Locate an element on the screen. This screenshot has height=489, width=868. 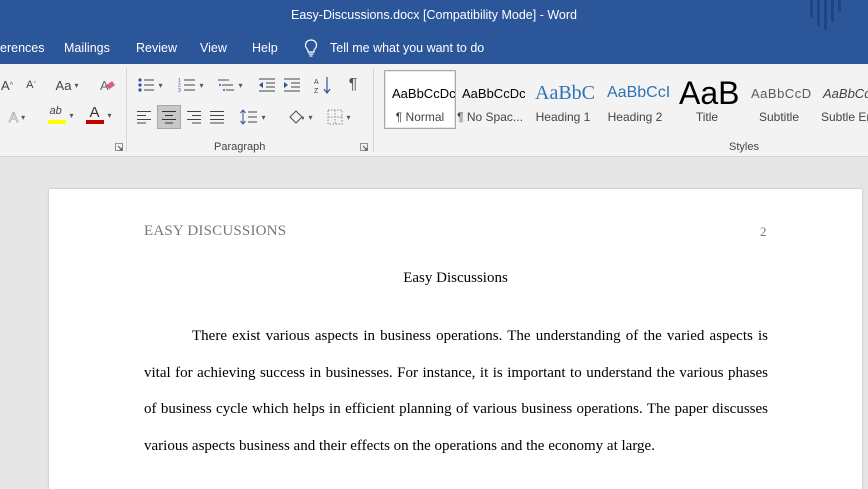
increase-indent-icon is located at coordinates (292, 85).